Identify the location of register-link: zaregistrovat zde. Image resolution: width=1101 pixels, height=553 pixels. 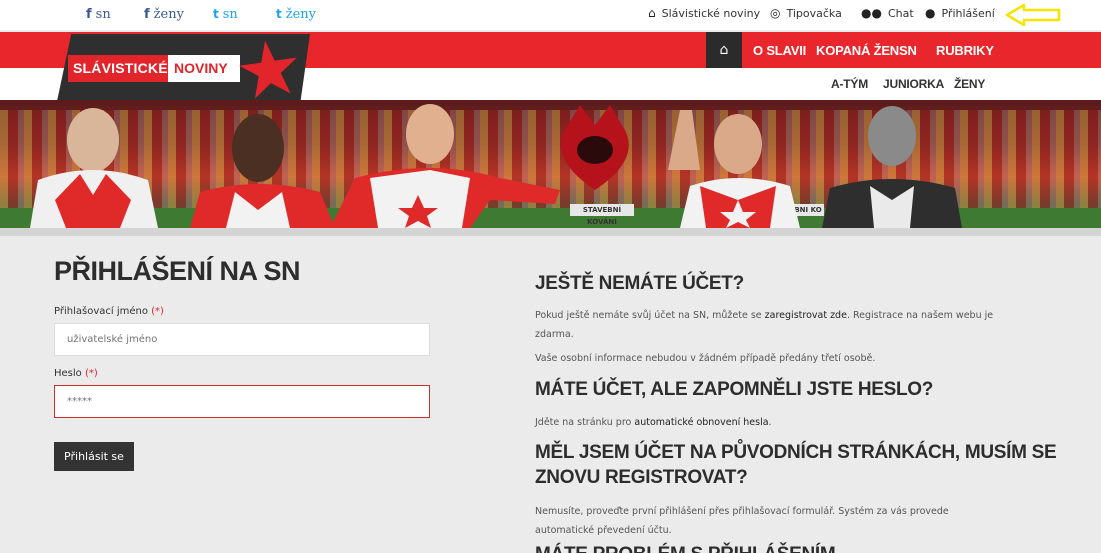
(806, 315).